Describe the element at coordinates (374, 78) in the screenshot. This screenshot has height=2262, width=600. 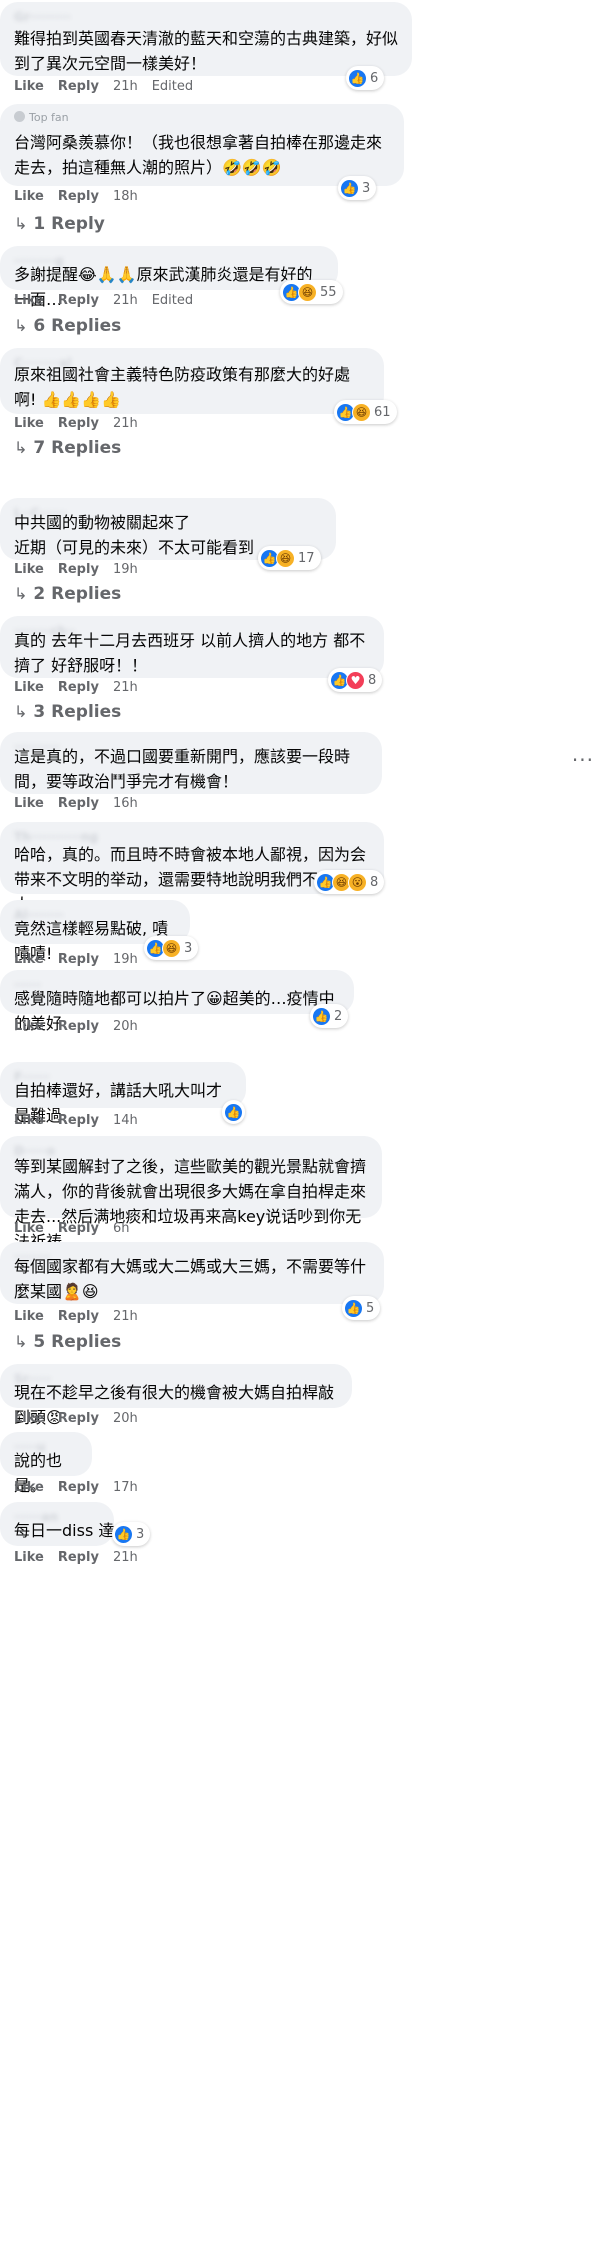
I see `reaction-count: 6` at that location.